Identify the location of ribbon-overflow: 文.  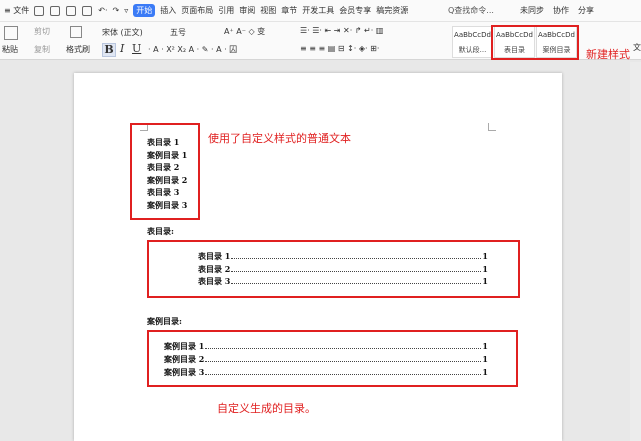
(637, 47).